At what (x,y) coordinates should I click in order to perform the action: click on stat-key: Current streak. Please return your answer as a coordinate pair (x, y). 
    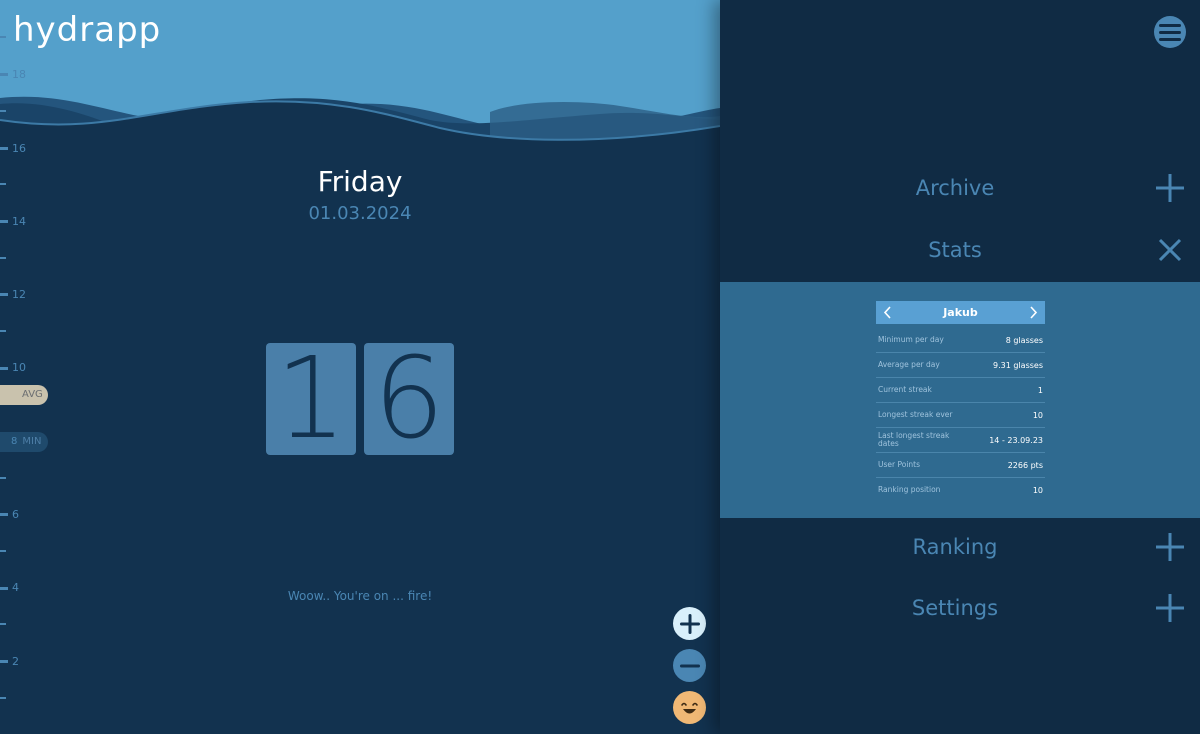
    Looking at the image, I should click on (905, 390).